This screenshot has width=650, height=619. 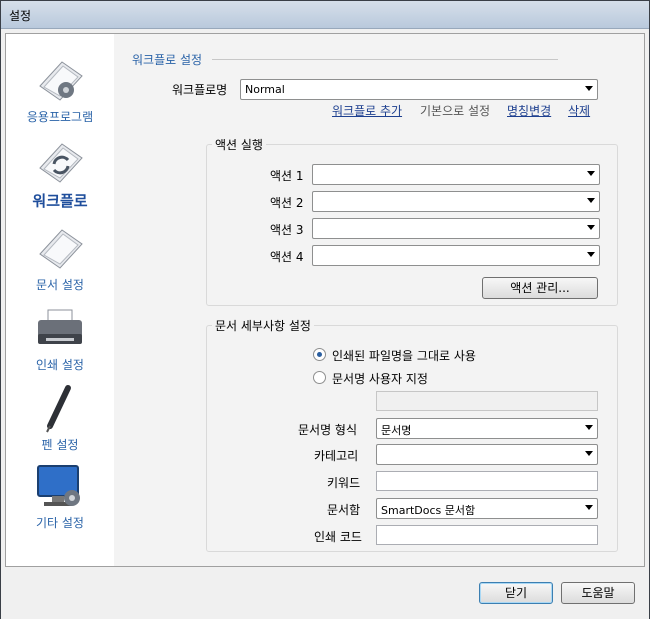 I want to click on print-code-input, so click(x=487, y=535).